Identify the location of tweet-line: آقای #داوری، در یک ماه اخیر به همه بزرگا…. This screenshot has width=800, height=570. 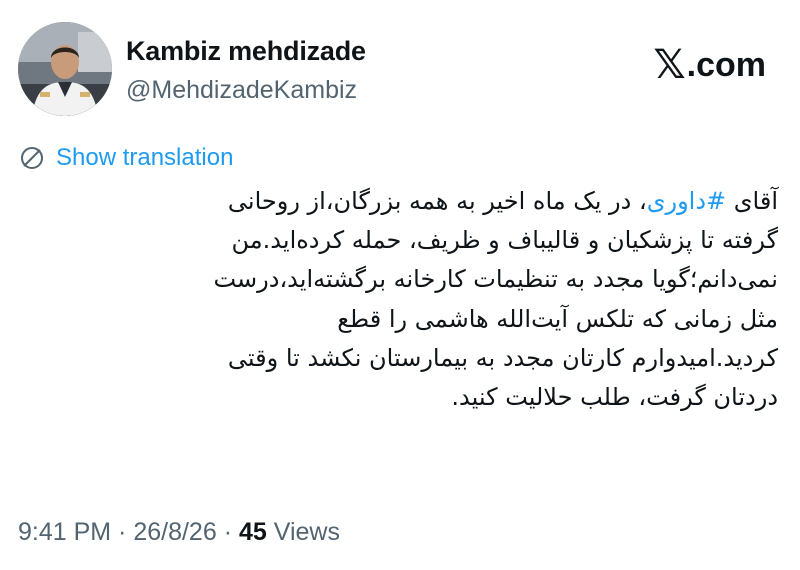
(396, 201).